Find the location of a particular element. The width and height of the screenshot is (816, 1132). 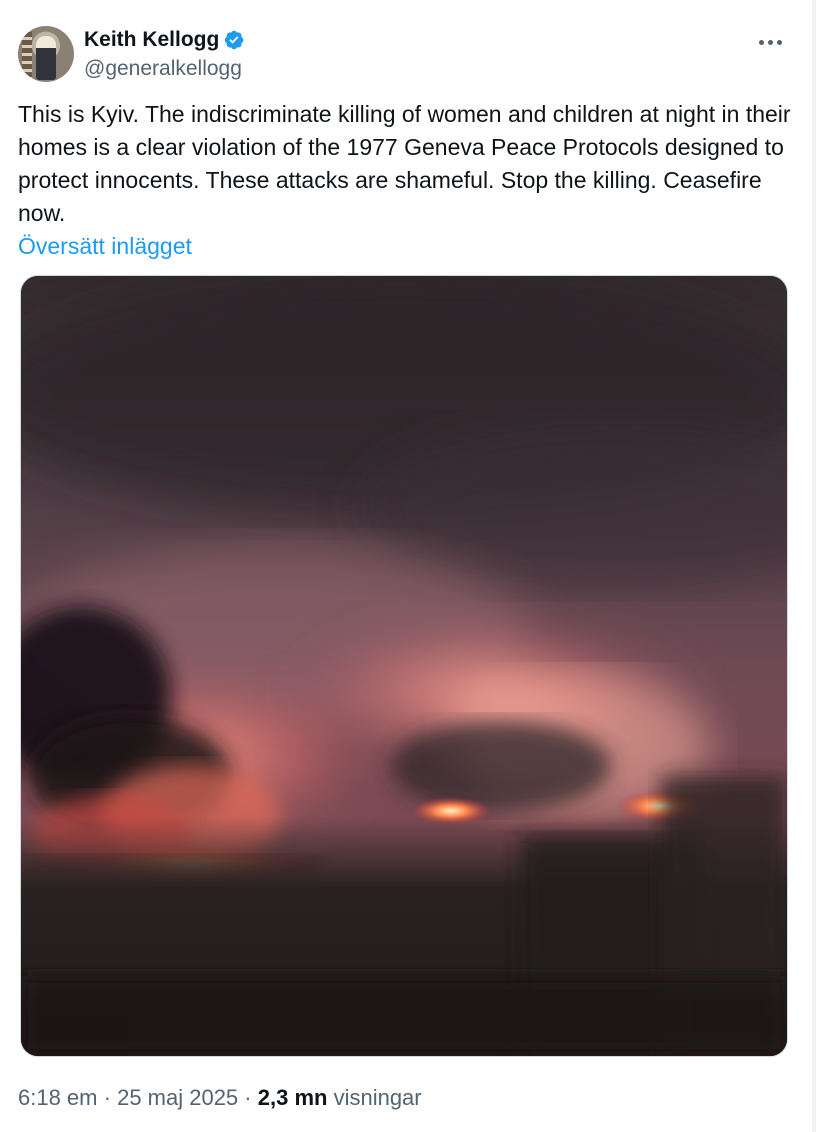

avatar is located at coordinates (46, 54).